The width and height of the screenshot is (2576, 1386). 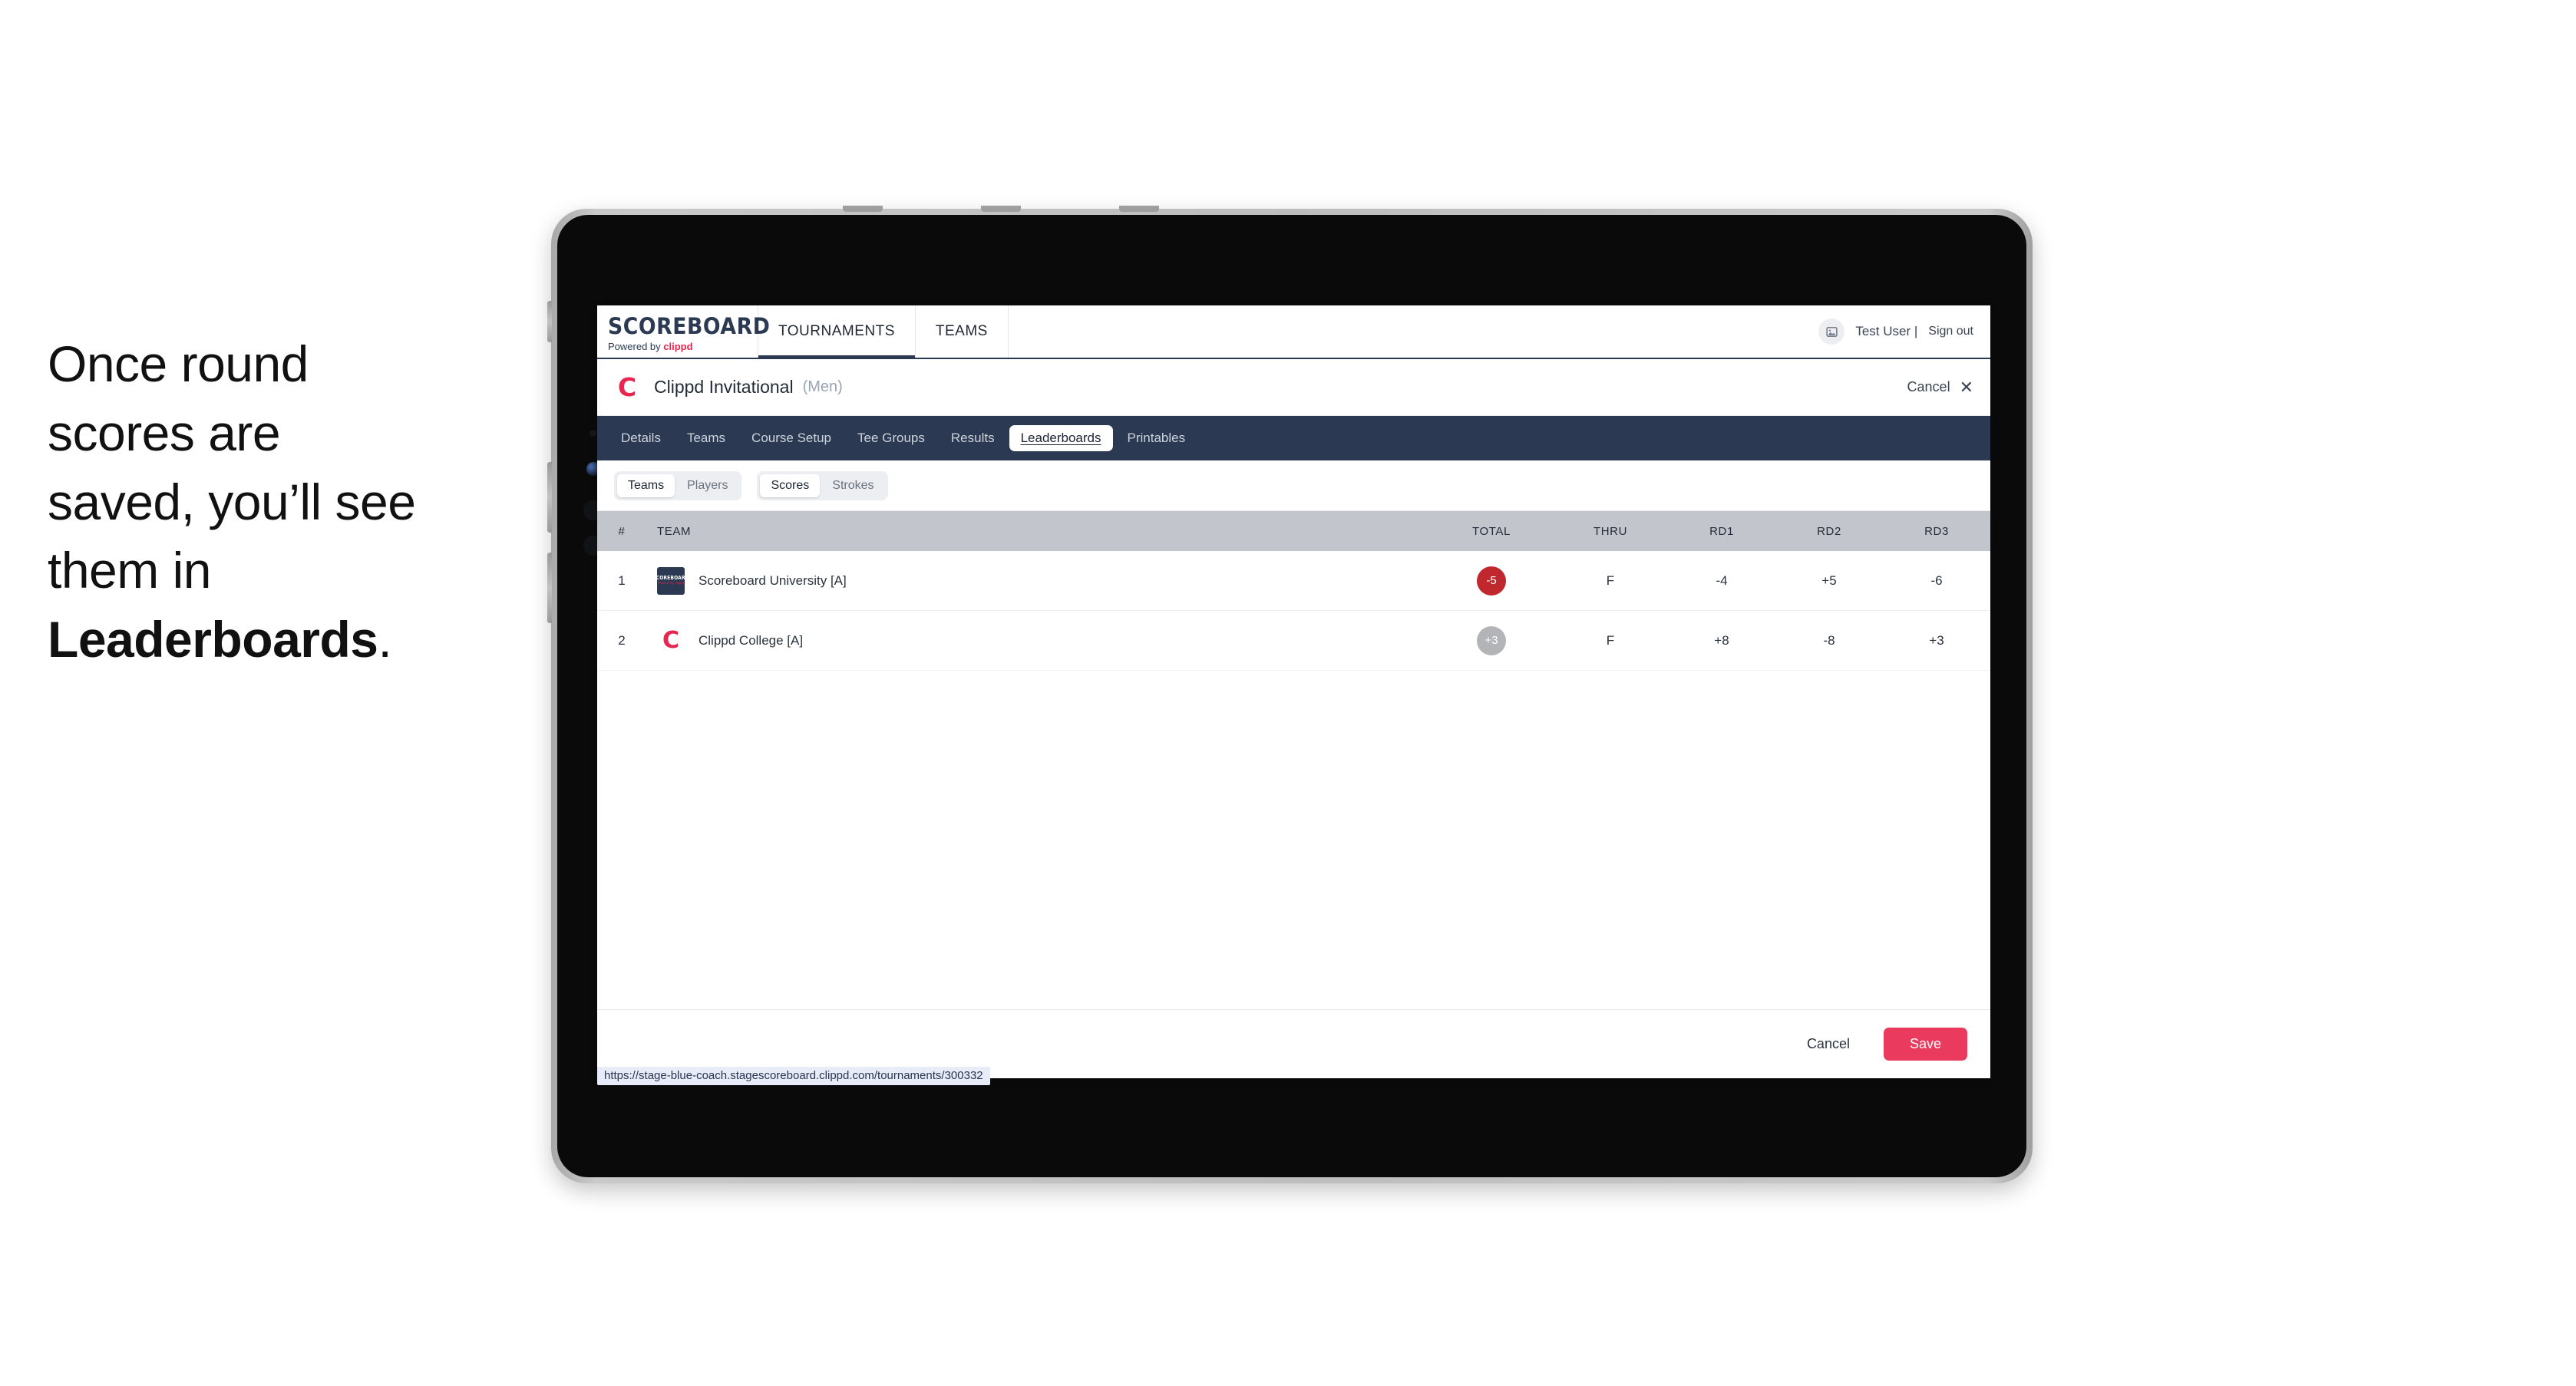 I want to click on logo-tagline-prefix: Powered by, so click(x=636, y=346).